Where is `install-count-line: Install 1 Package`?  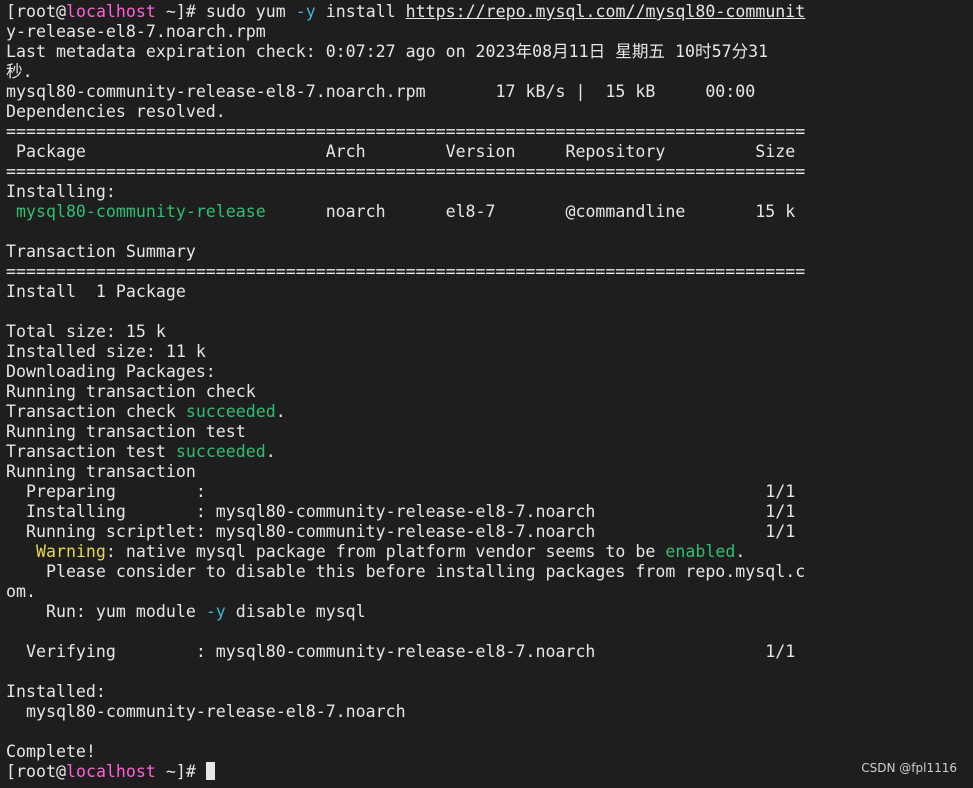
install-count-line: Install 1 Package is located at coordinates (96, 291).